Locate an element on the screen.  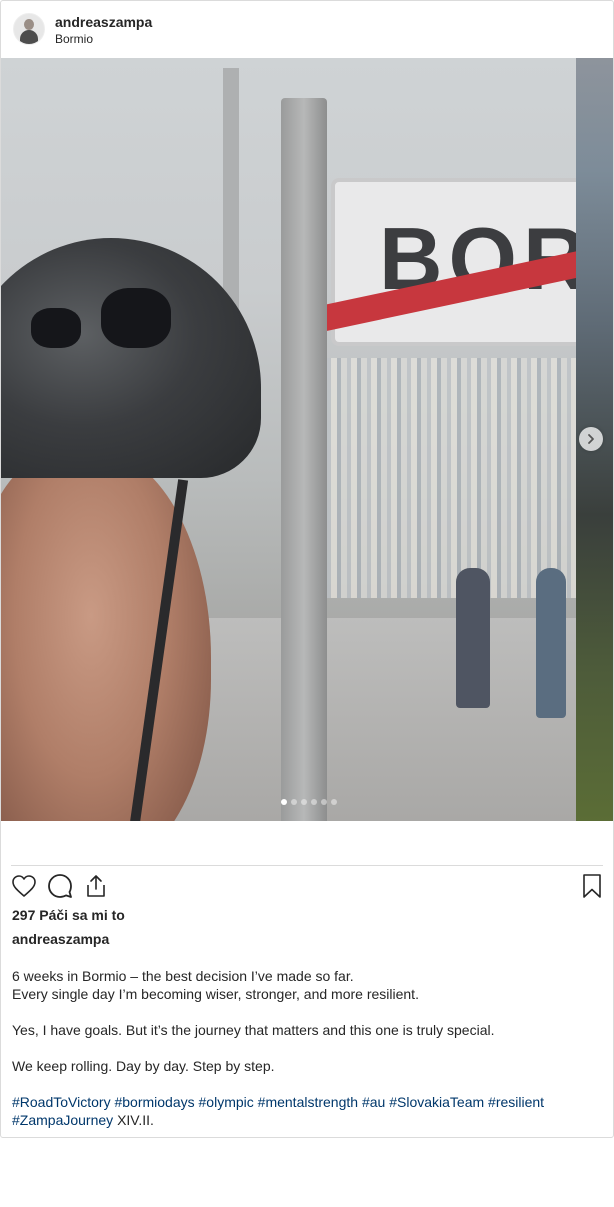
photo-helmet is located at coordinates (131, 358).